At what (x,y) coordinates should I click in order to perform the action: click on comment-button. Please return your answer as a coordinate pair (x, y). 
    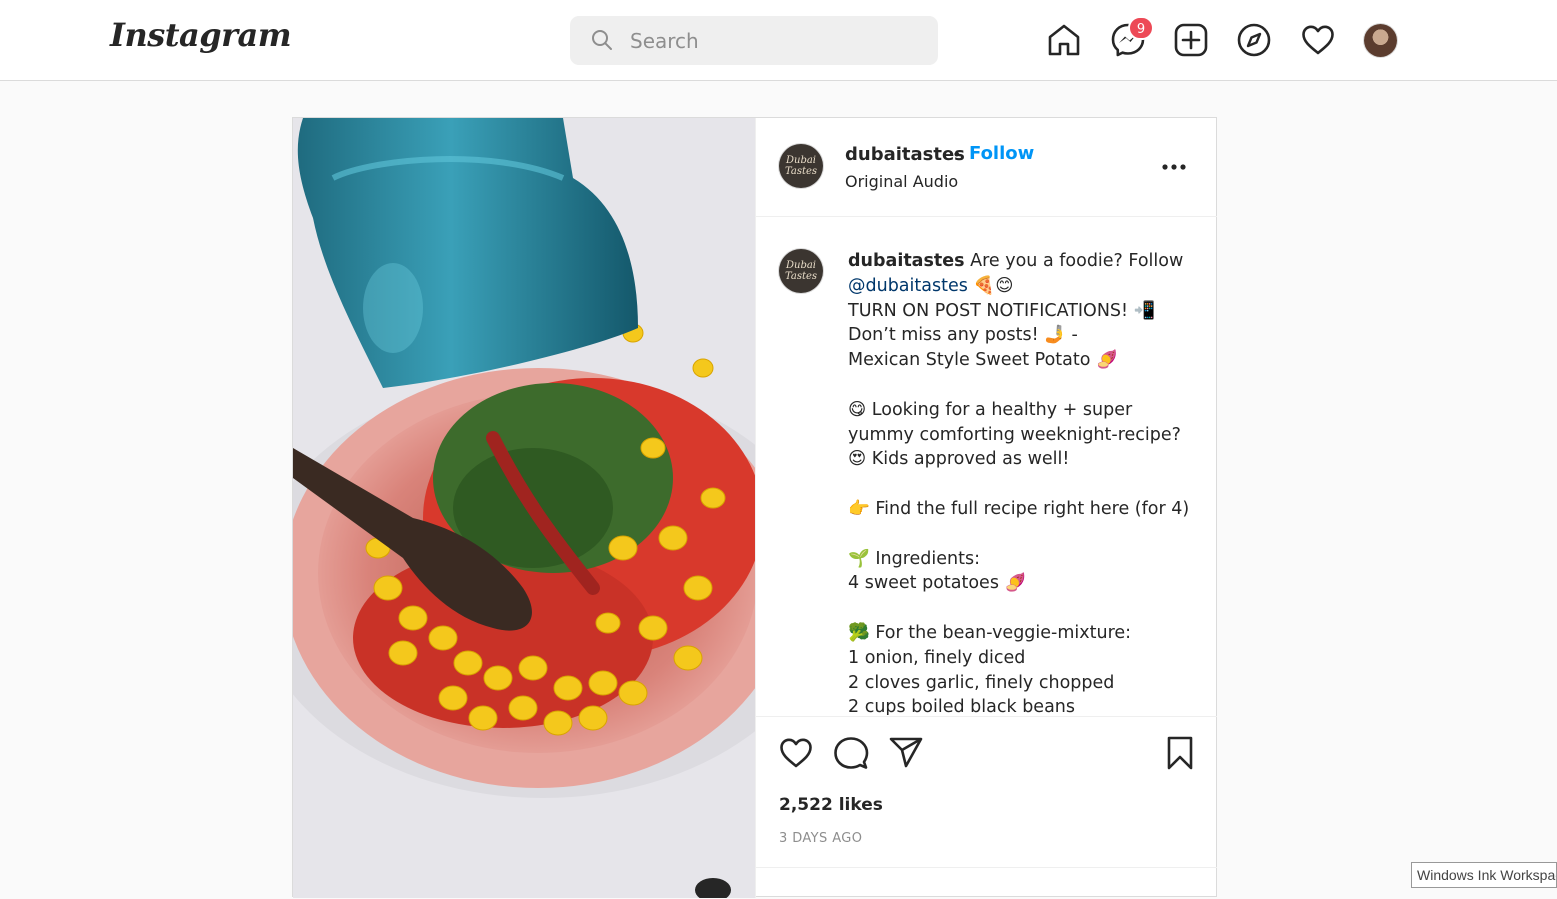
    Looking at the image, I should click on (851, 753).